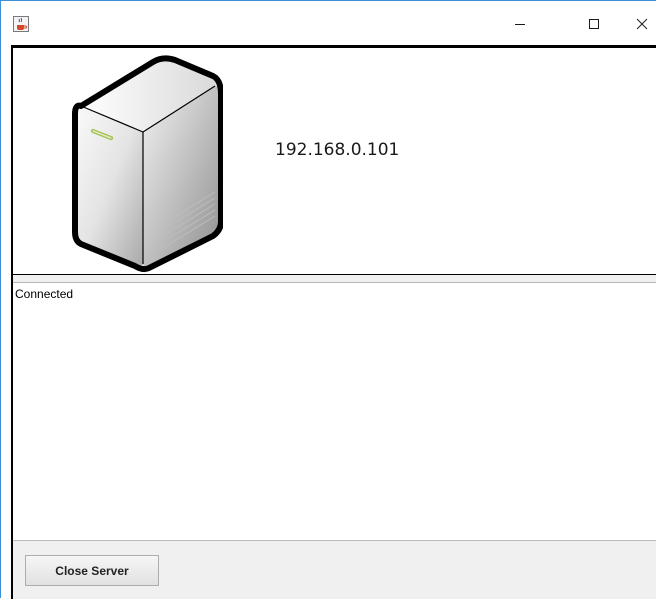 The width and height of the screenshot is (656, 599). I want to click on log-line: Connected, so click(44, 294).